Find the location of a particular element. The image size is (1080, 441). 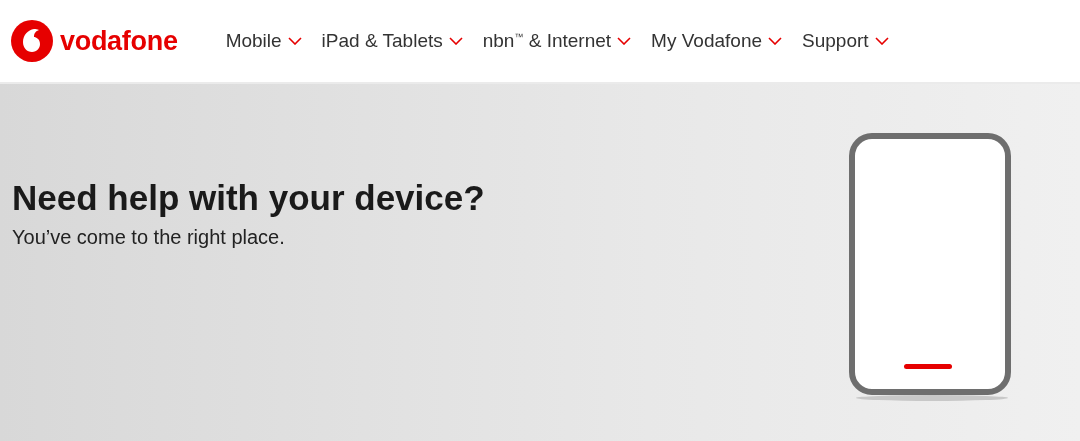

hero-title: Need help with your device? is located at coordinates (248, 198).